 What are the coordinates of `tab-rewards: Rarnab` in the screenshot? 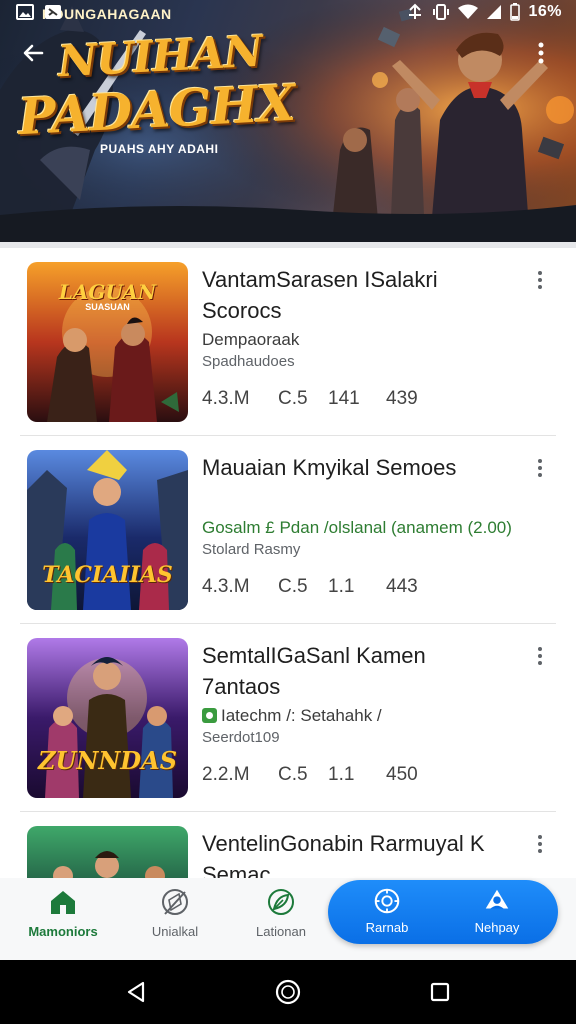 It's located at (387, 912).